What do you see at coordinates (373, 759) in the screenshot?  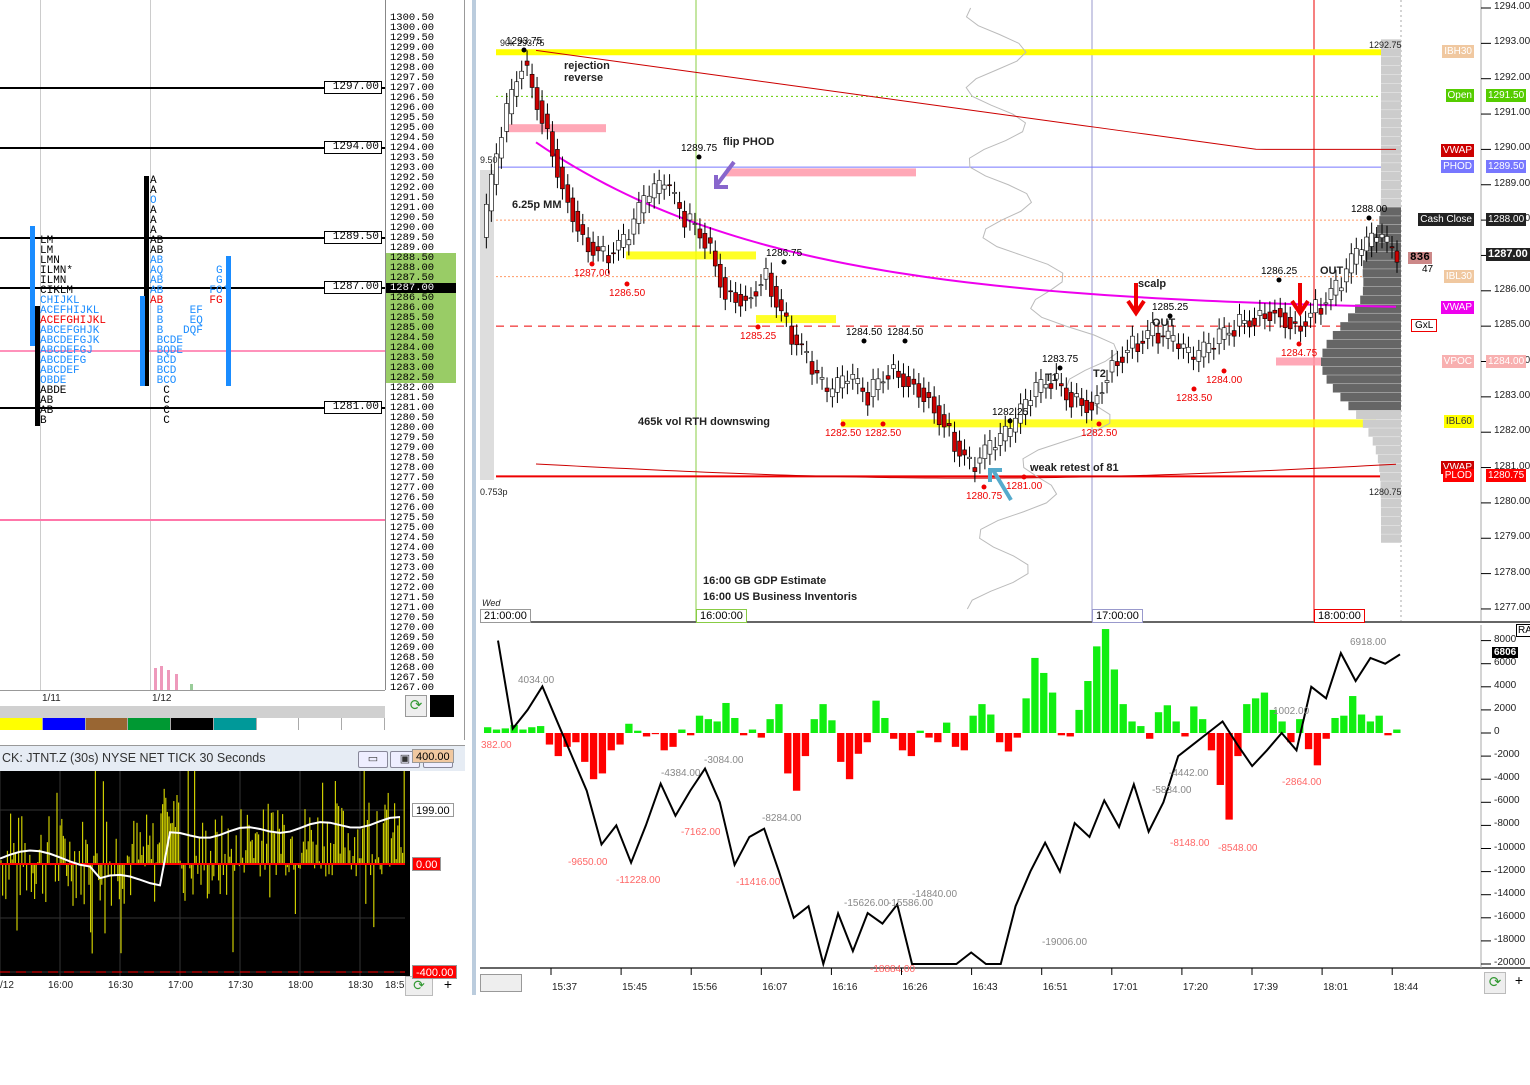 I see `minimize-button: ▭` at bounding box center [373, 759].